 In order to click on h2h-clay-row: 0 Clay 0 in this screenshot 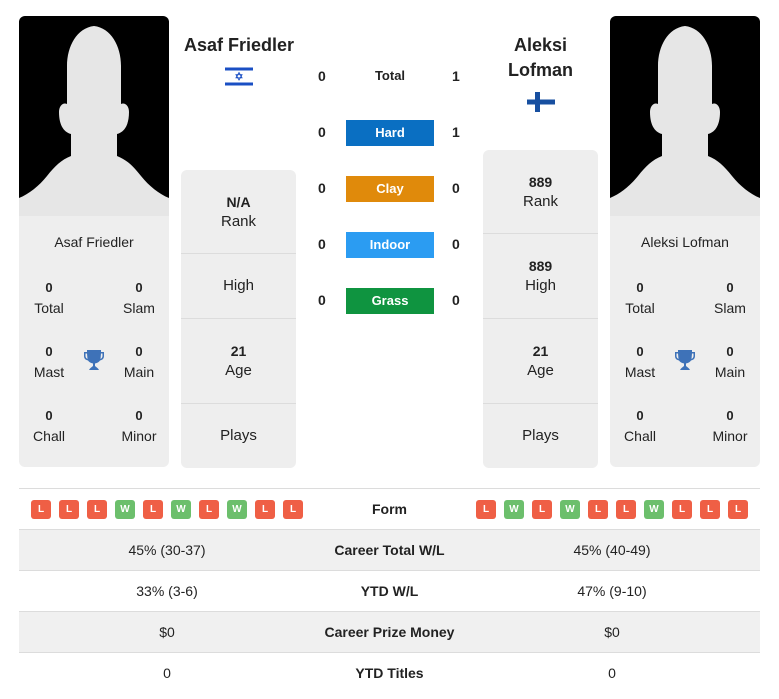, I will do `click(390, 189)`.